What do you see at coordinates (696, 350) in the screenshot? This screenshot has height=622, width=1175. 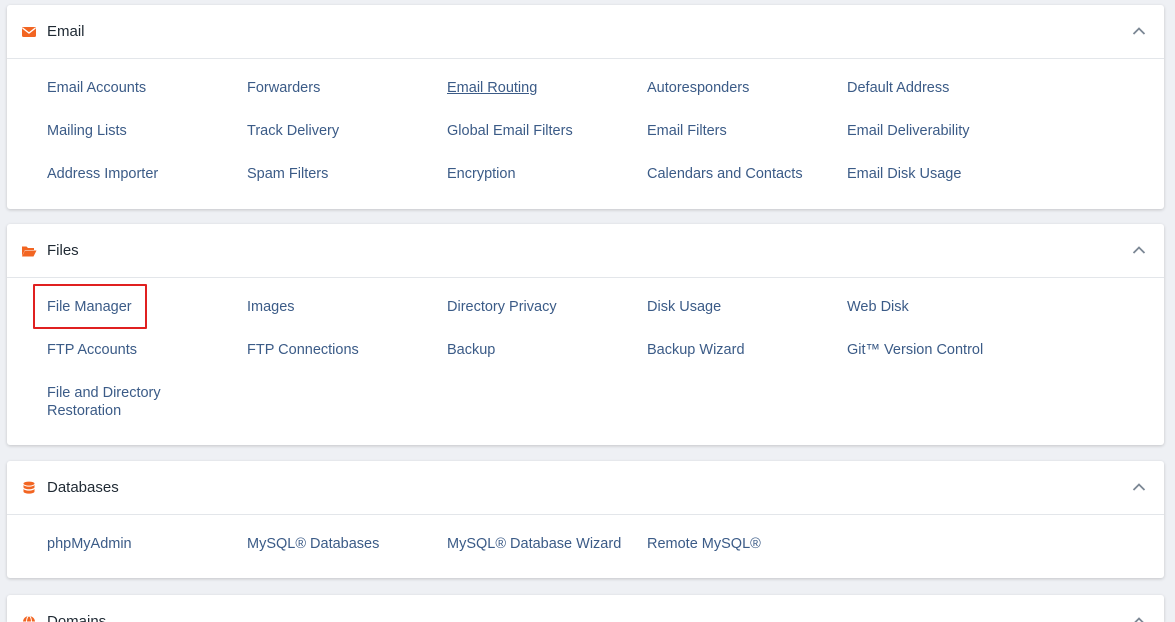 I see `backup-wizard-link: Backup Wizard` at bounding box center [696, 350].